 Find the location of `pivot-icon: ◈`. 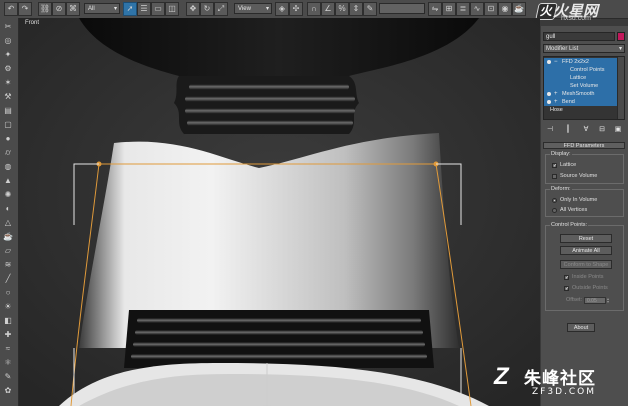

pivot-icon: ◈ is located at coordinates (282, 9).